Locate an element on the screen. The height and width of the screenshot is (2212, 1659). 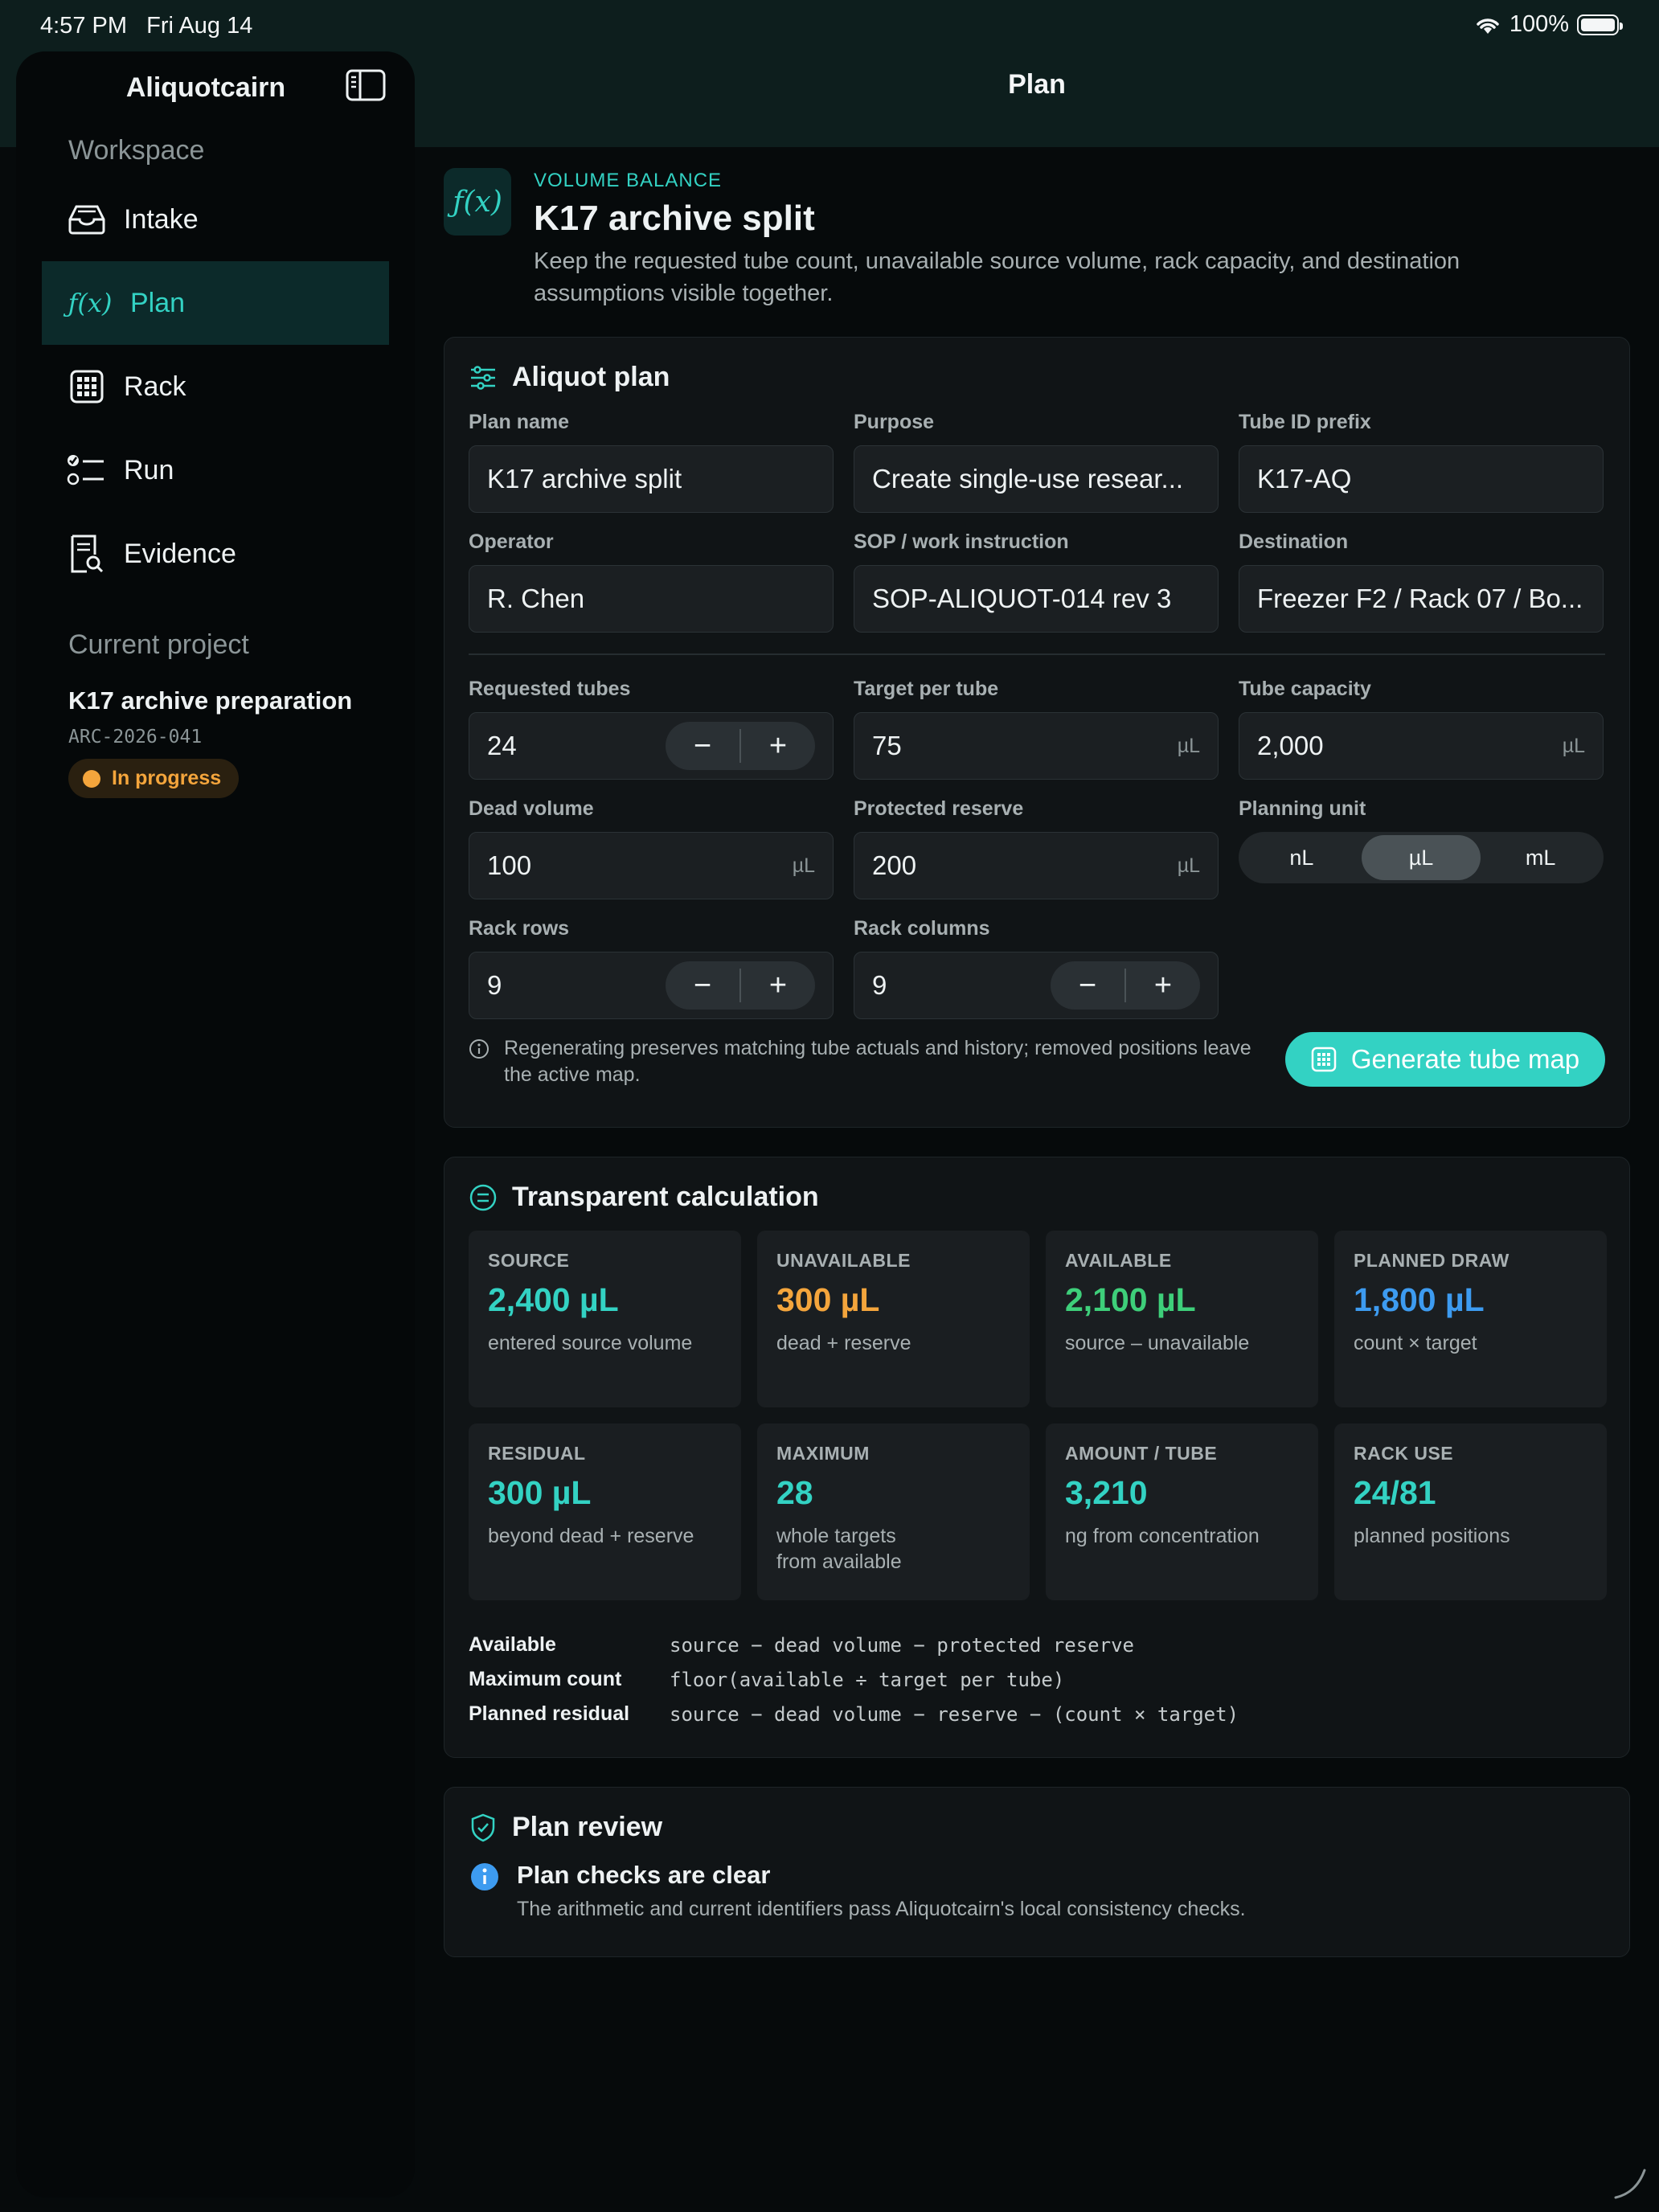
formula-name: Planned residual is located at coordinates (549, 1713).